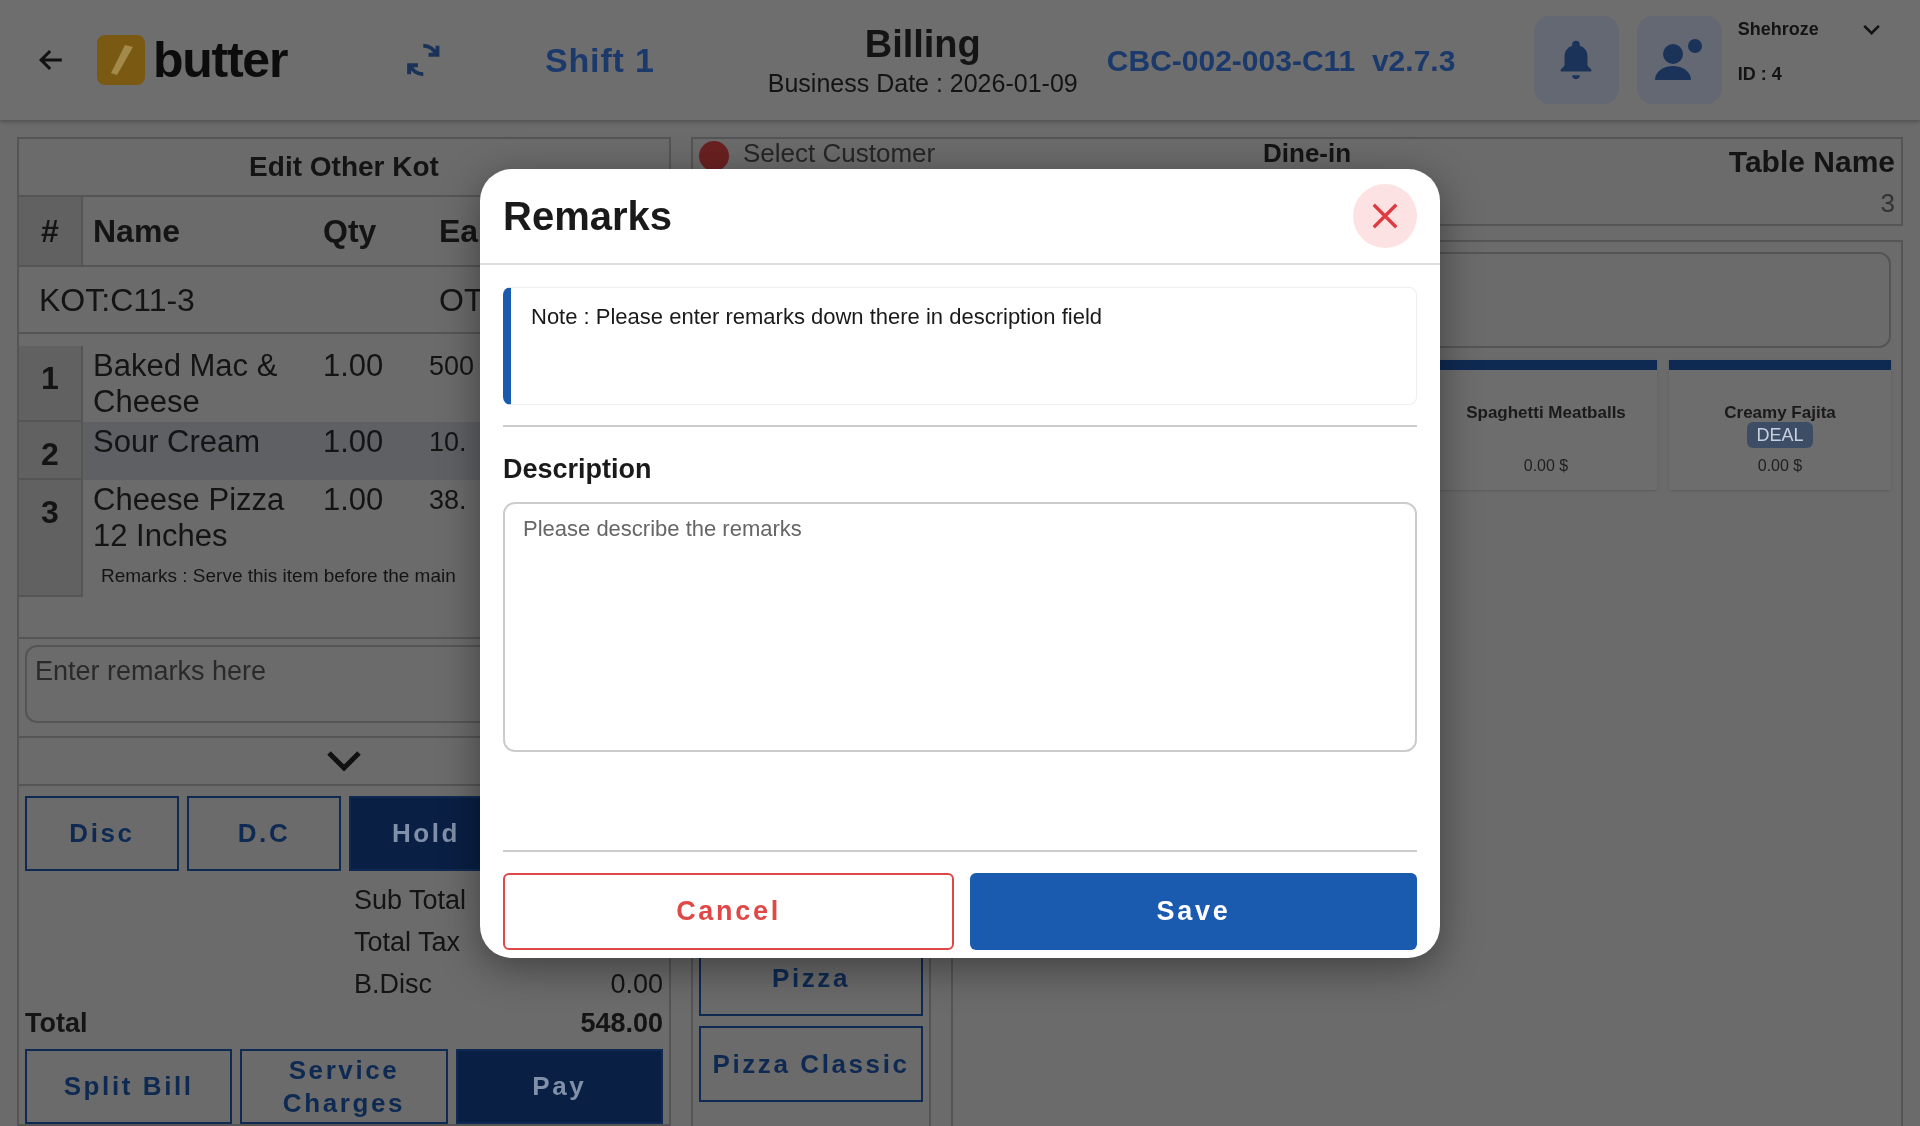  What do you see at coordinates (1679, 60) in the screenshot?
I see `user-button` at bounding box center [1679, 60].